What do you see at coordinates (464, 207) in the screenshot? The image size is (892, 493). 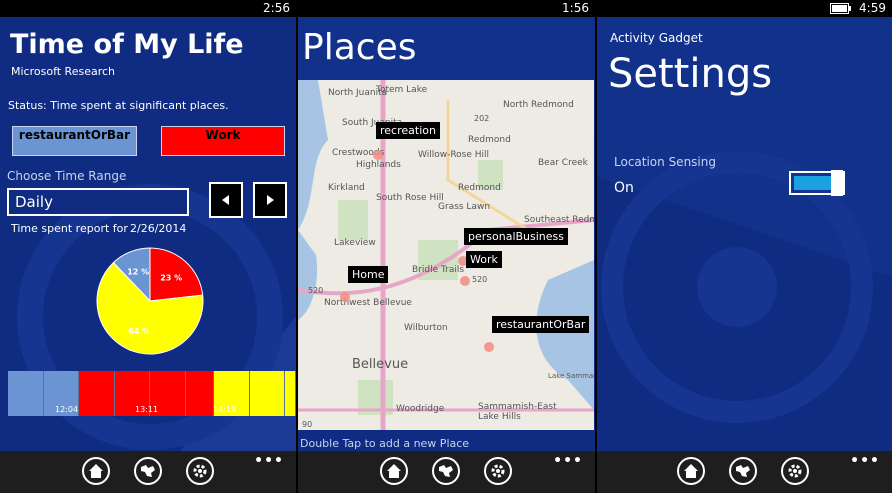 I see `map-label: Grass Lawn` at bounding box center [464, 207].